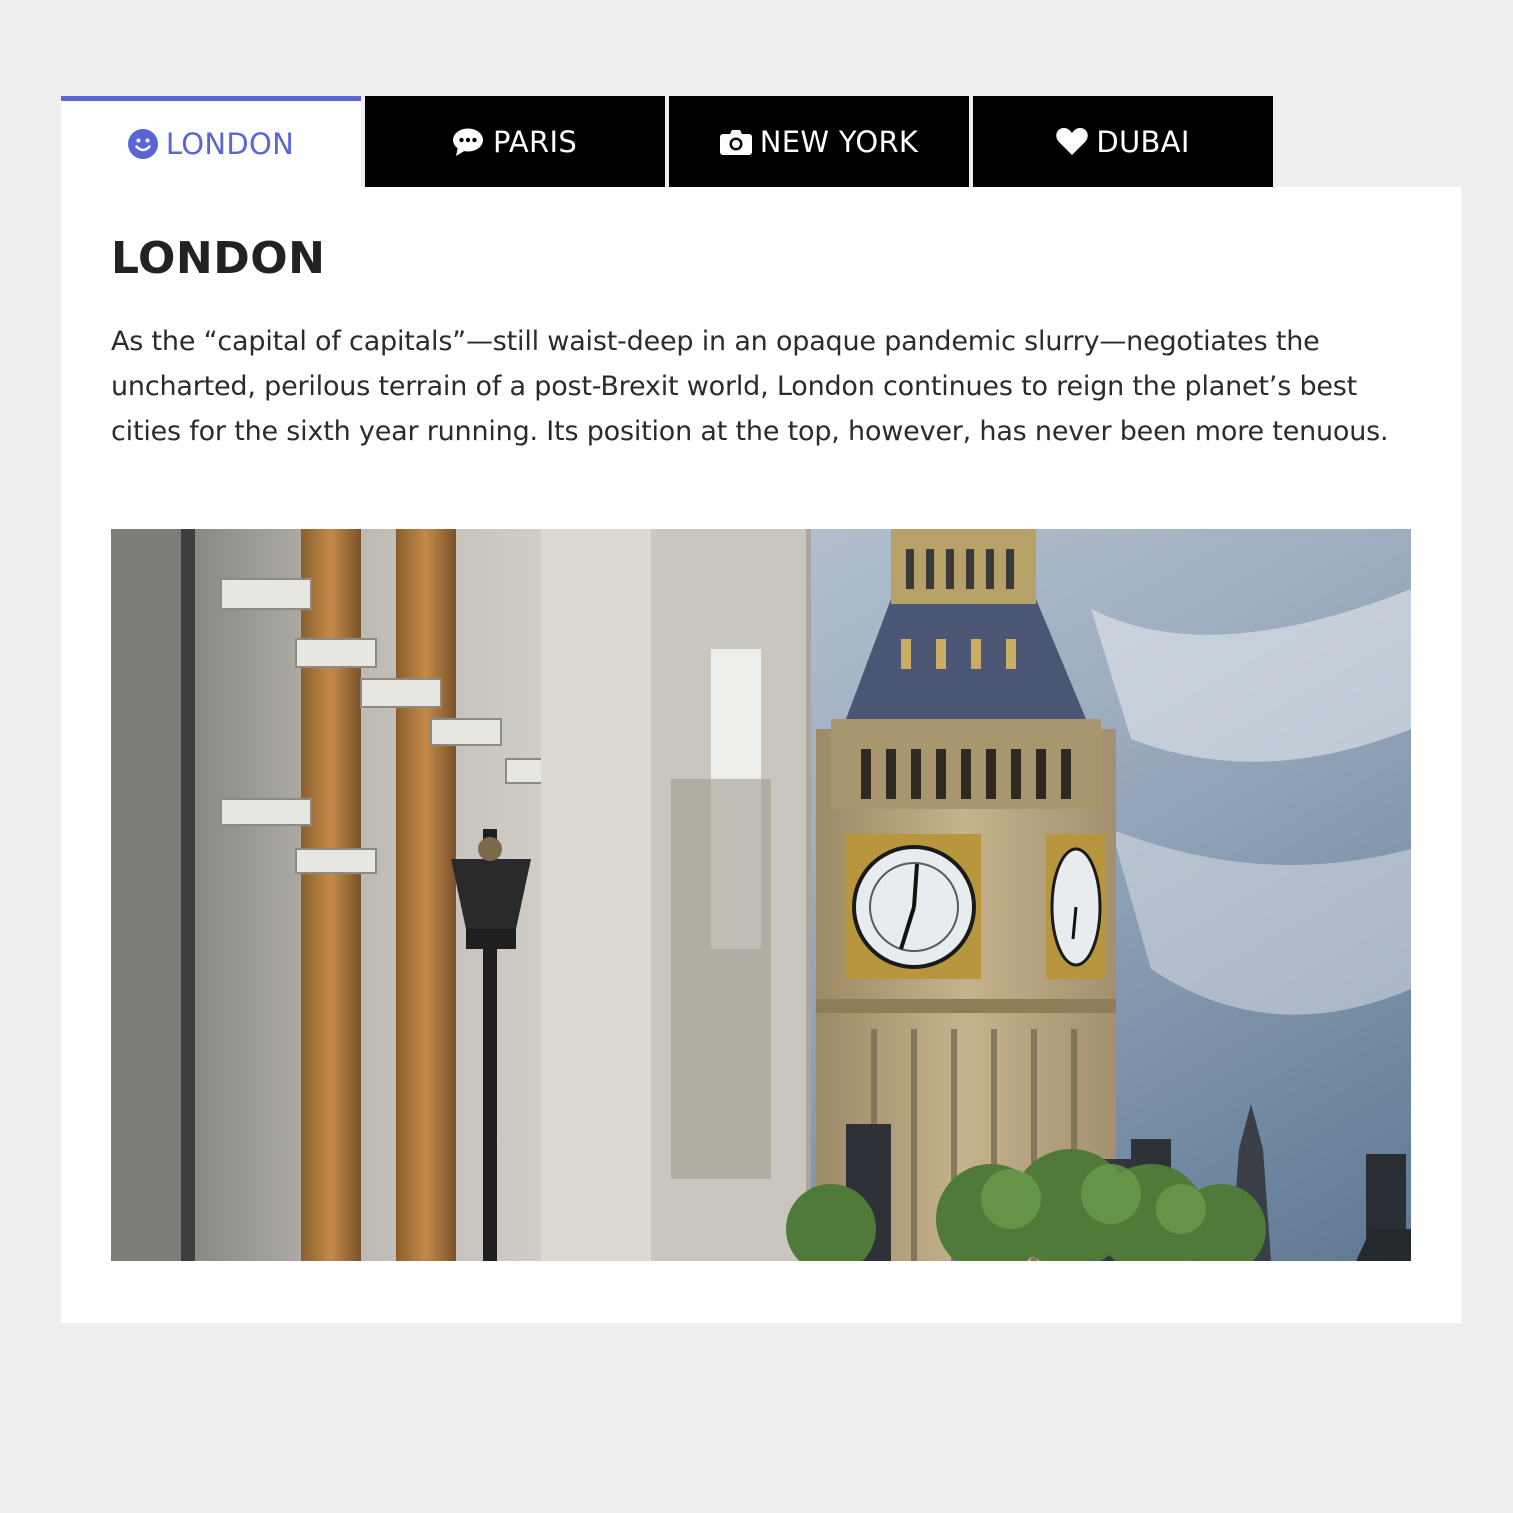 This screenshot has width=1513, height=1513. What do you see at coordinates (218, 258) in the screenshot?
I see `content-title: LONDON` at bounding box center [218, 258].